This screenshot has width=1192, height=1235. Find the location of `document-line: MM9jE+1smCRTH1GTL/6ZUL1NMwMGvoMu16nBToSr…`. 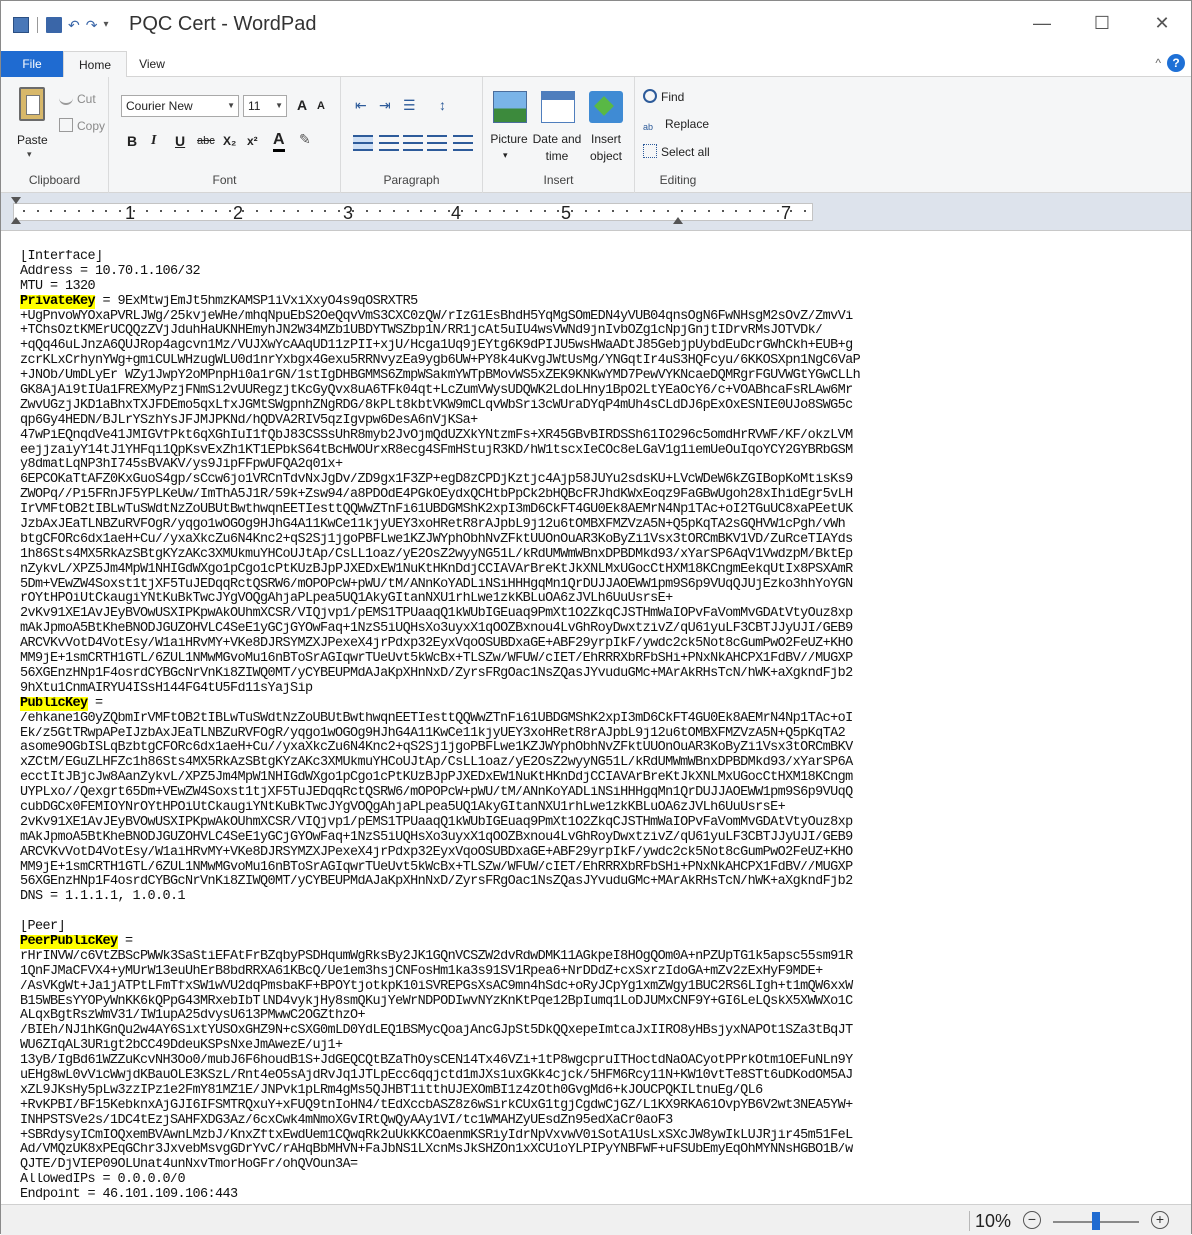

document-line: MM9jE+1smCRTH1GTL/6ZUL1NMwMGvoMu16nBToSr… is located at coordinates (596, 659).